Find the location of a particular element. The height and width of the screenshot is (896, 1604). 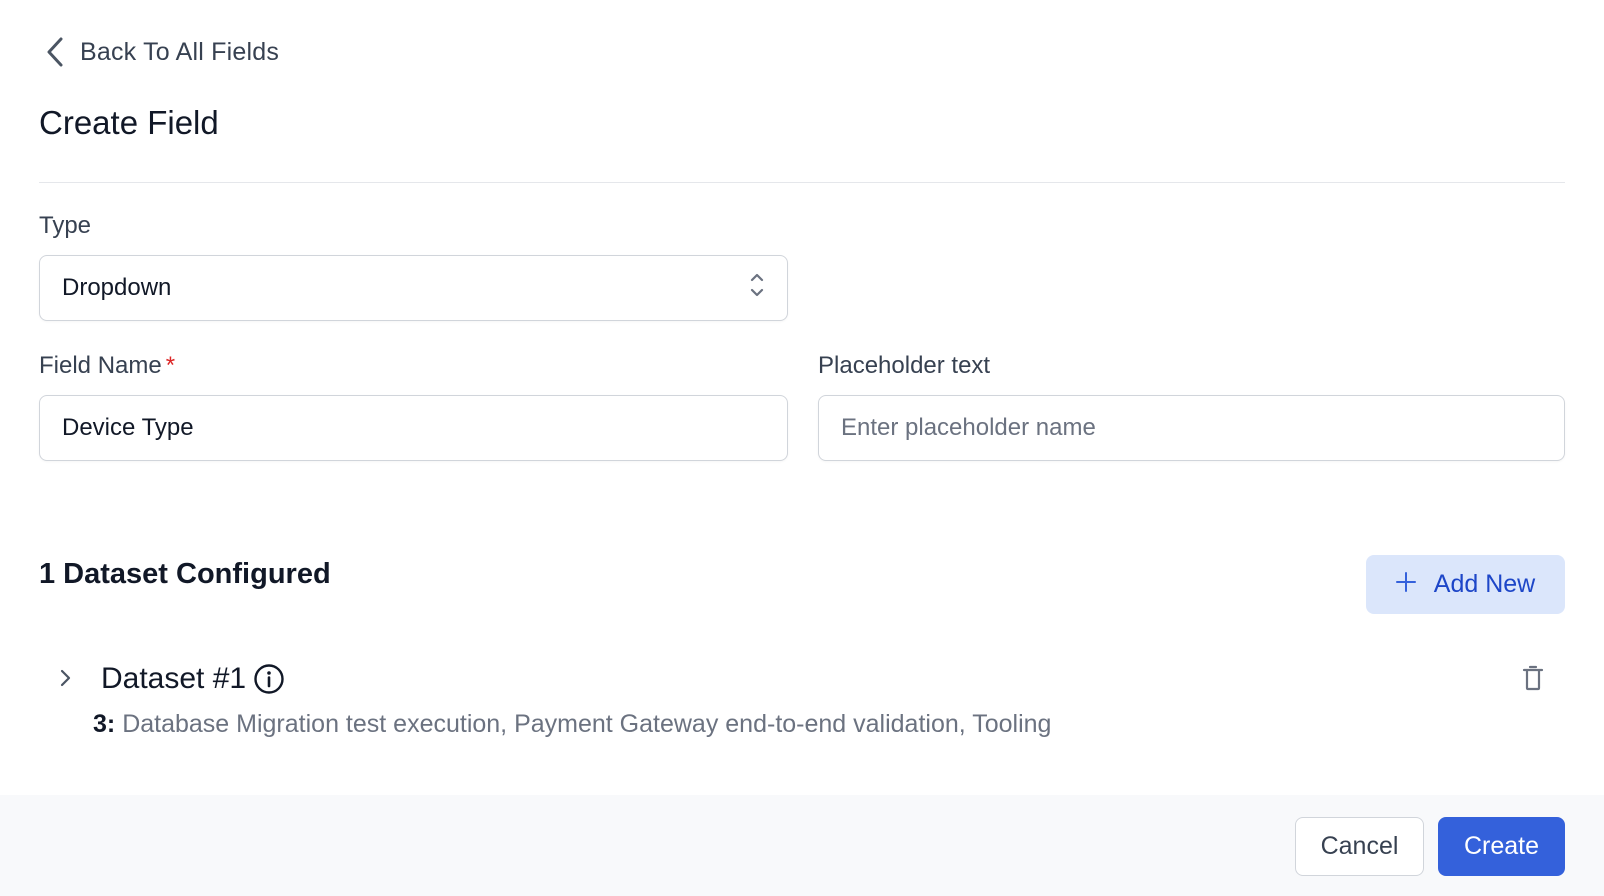

dataset-option-count: 3: is located at coordinates (104, 724).